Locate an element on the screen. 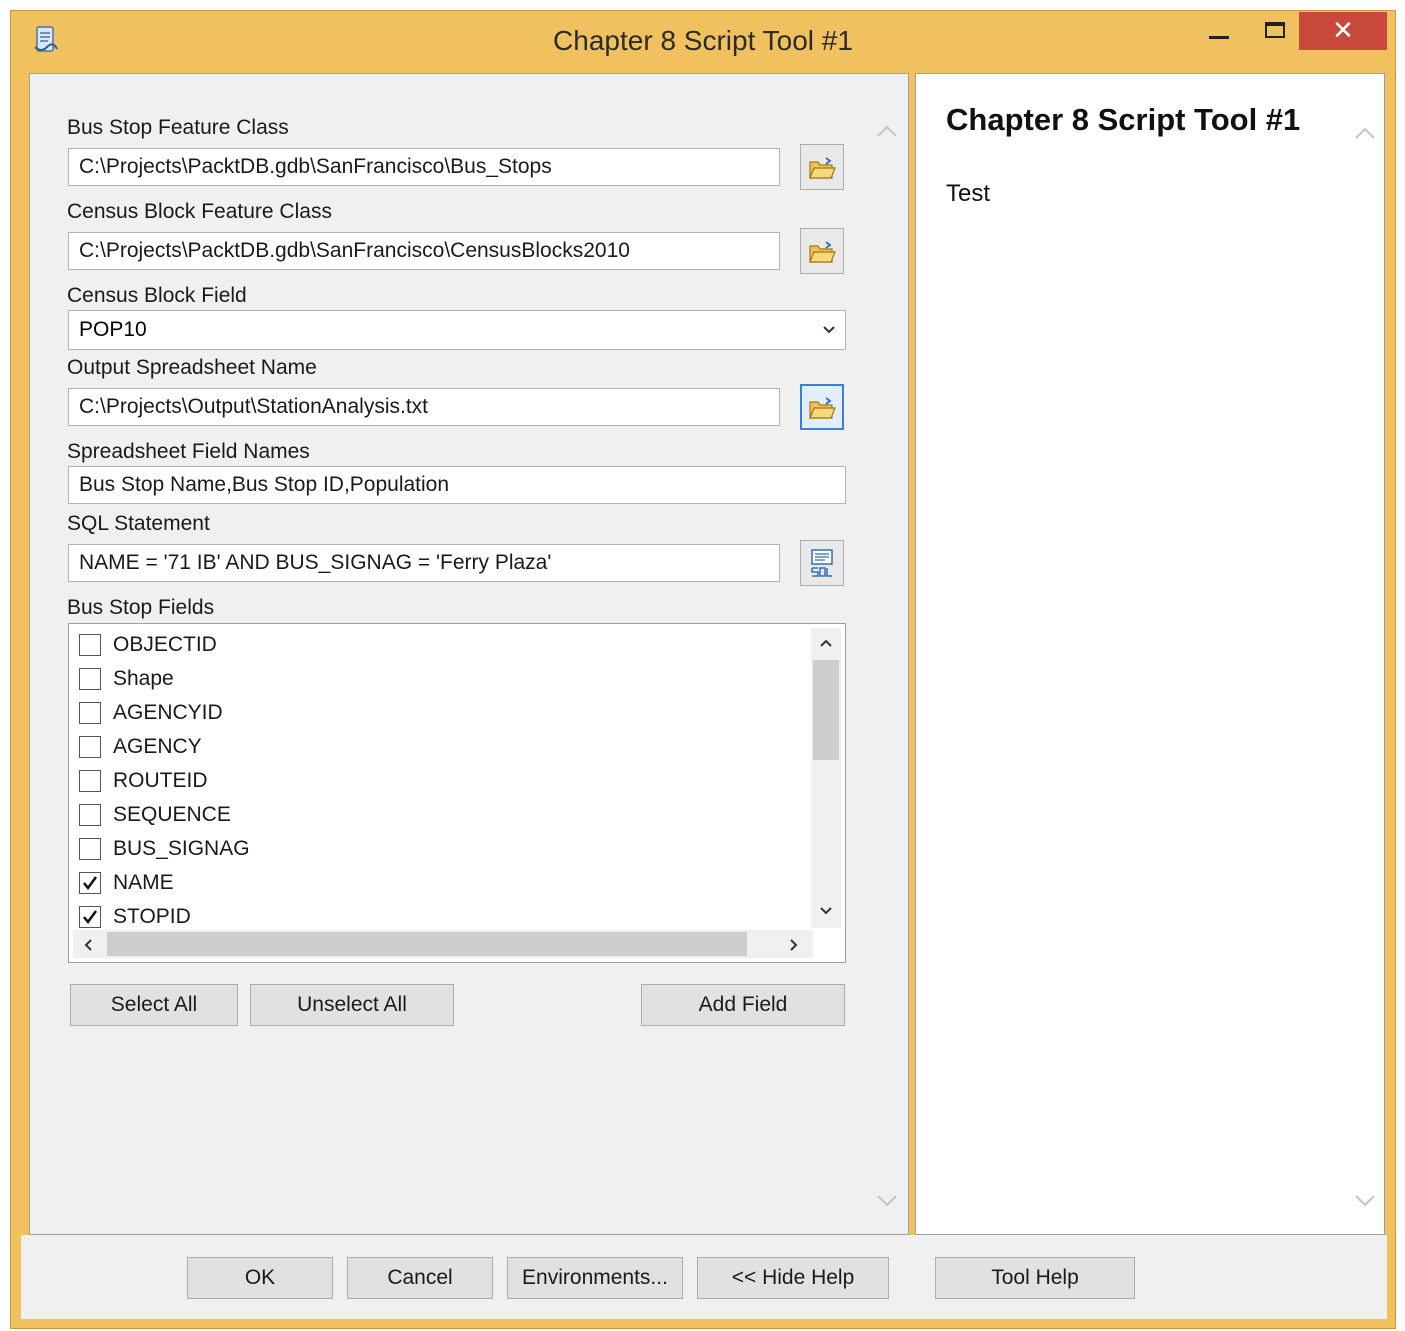 The height and width of the screenshot is (1331, 1405). window-title: Chapter 8 Script Tool #1 is located at coordinates (703, 40).